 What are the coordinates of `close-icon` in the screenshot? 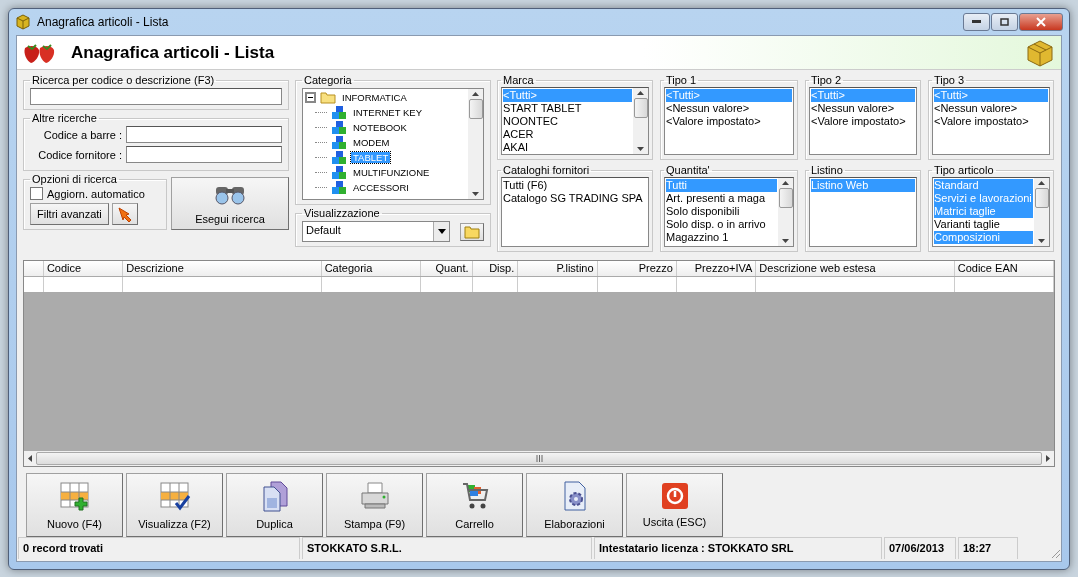 It's located at (1041, 21).